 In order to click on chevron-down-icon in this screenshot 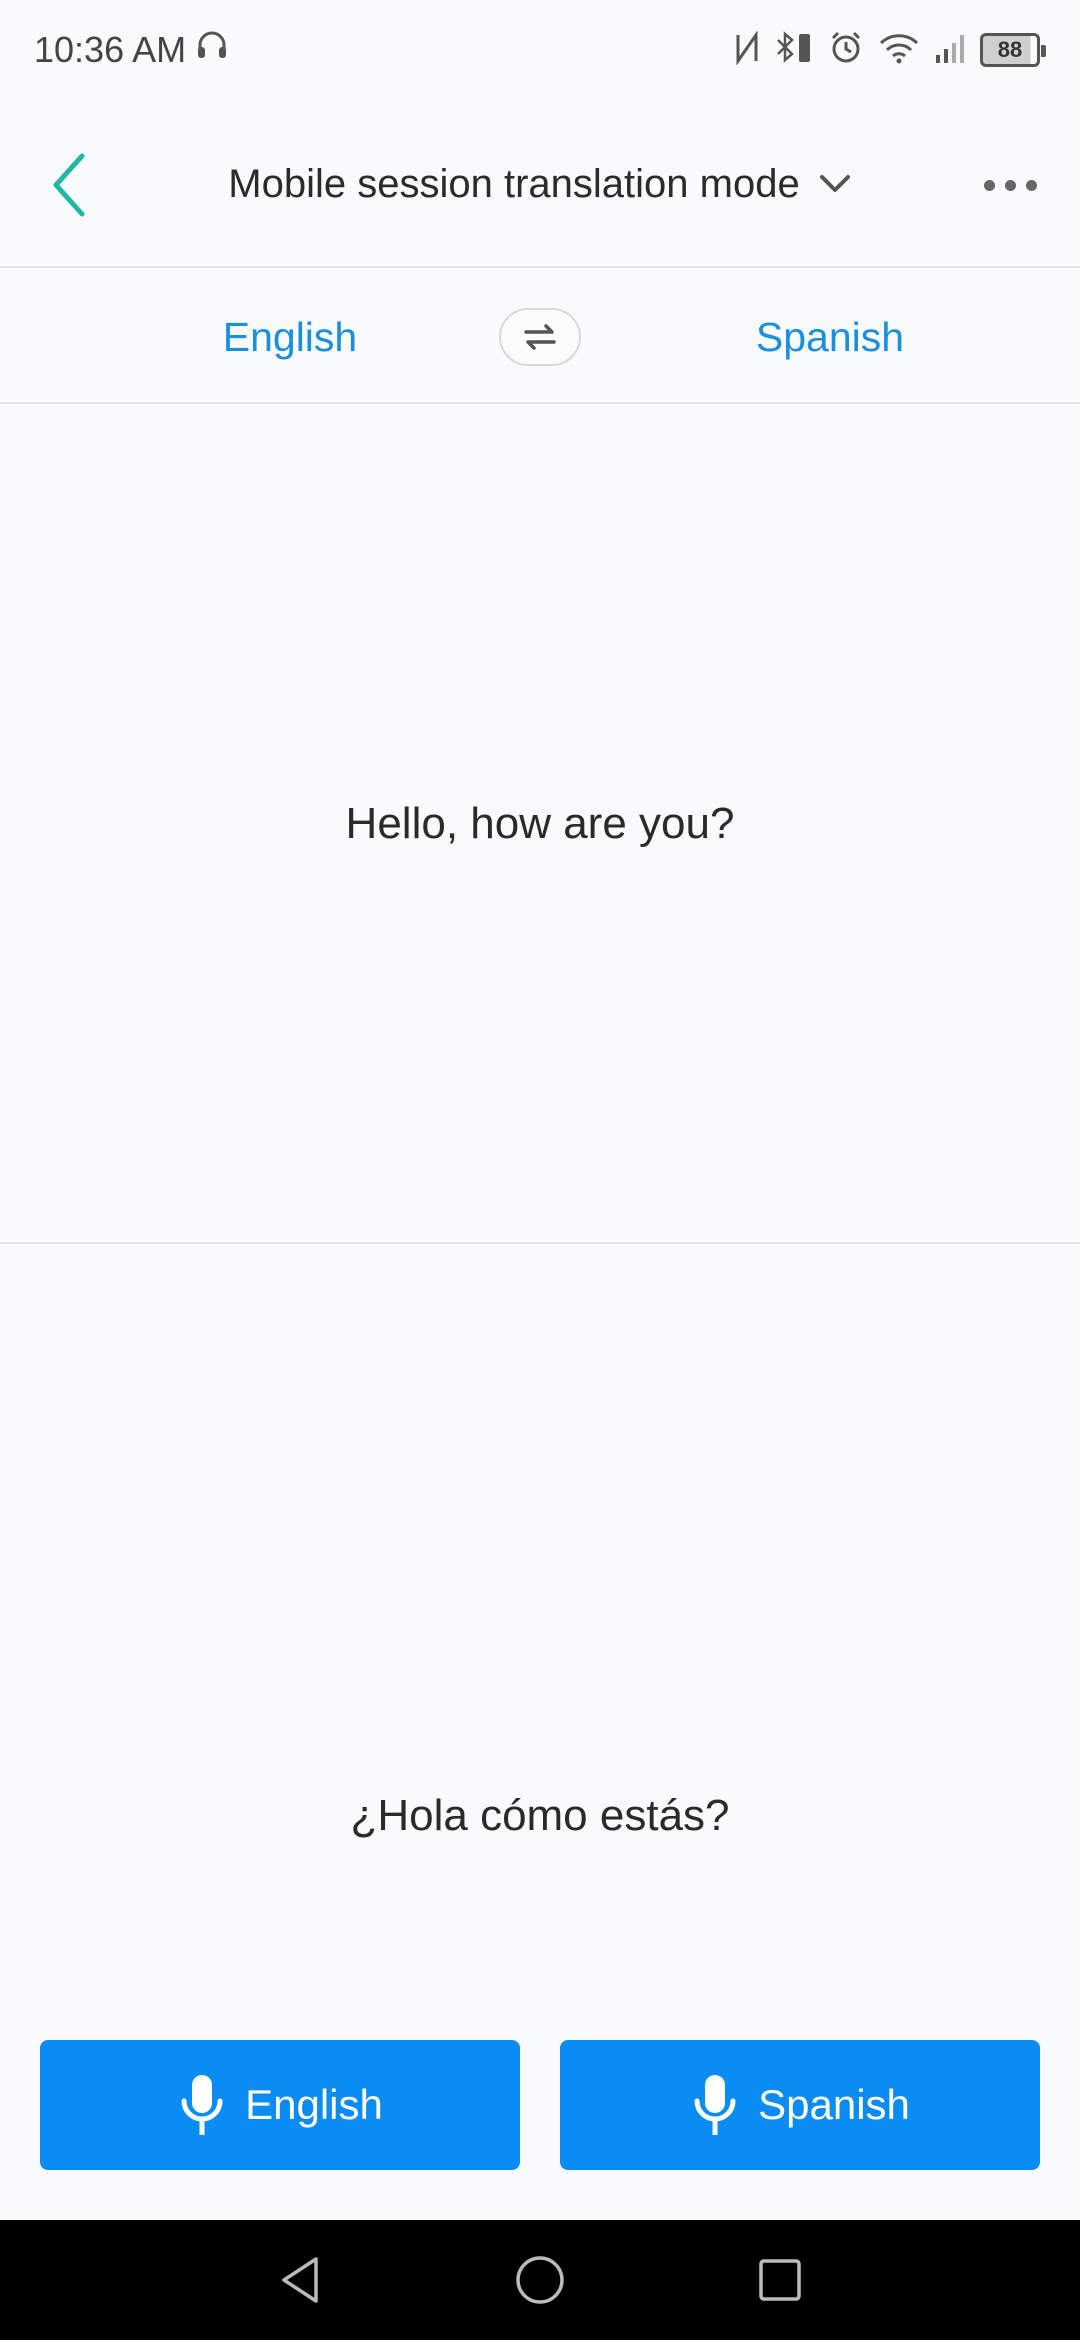, I will do `click(834, 183)`.